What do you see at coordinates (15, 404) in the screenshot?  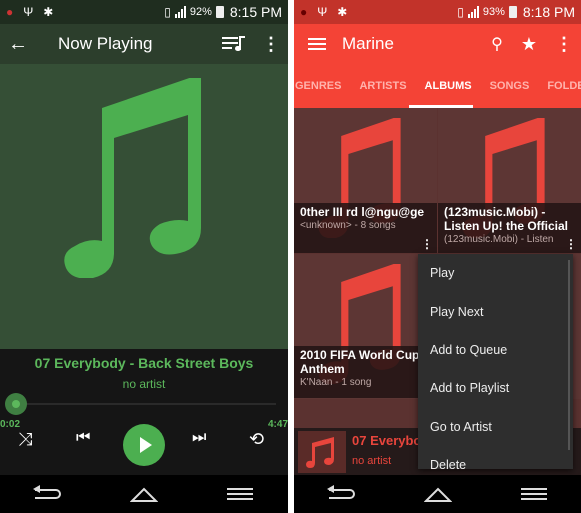 I see `seek-thumb` at bounding box center [15, 404].